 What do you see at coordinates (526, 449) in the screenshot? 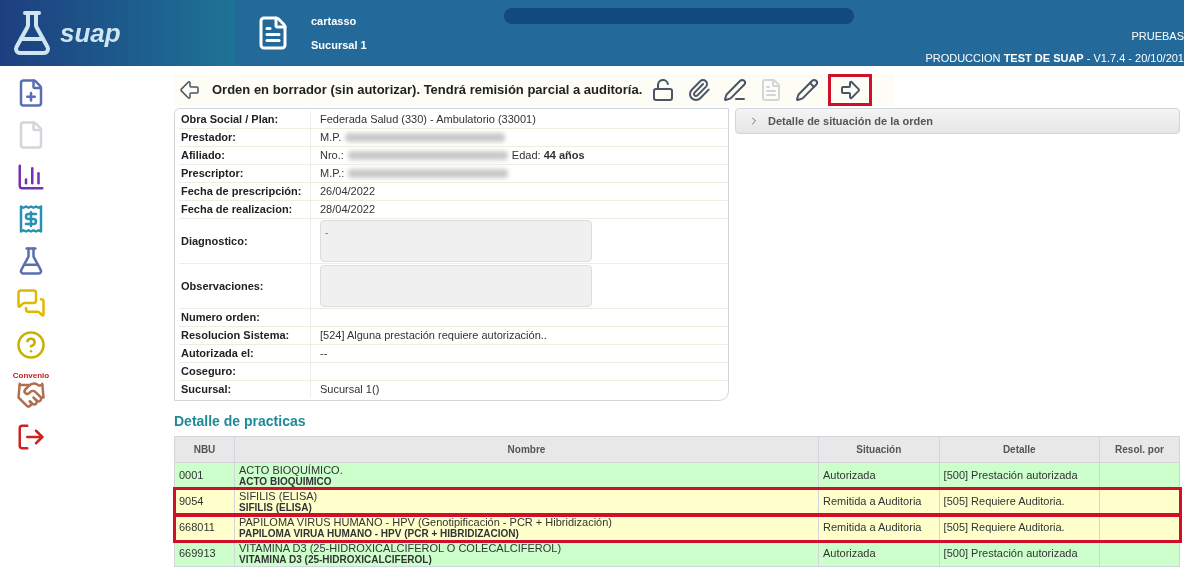
I see `column-header: Nombre` at bounding box center [526, 449].